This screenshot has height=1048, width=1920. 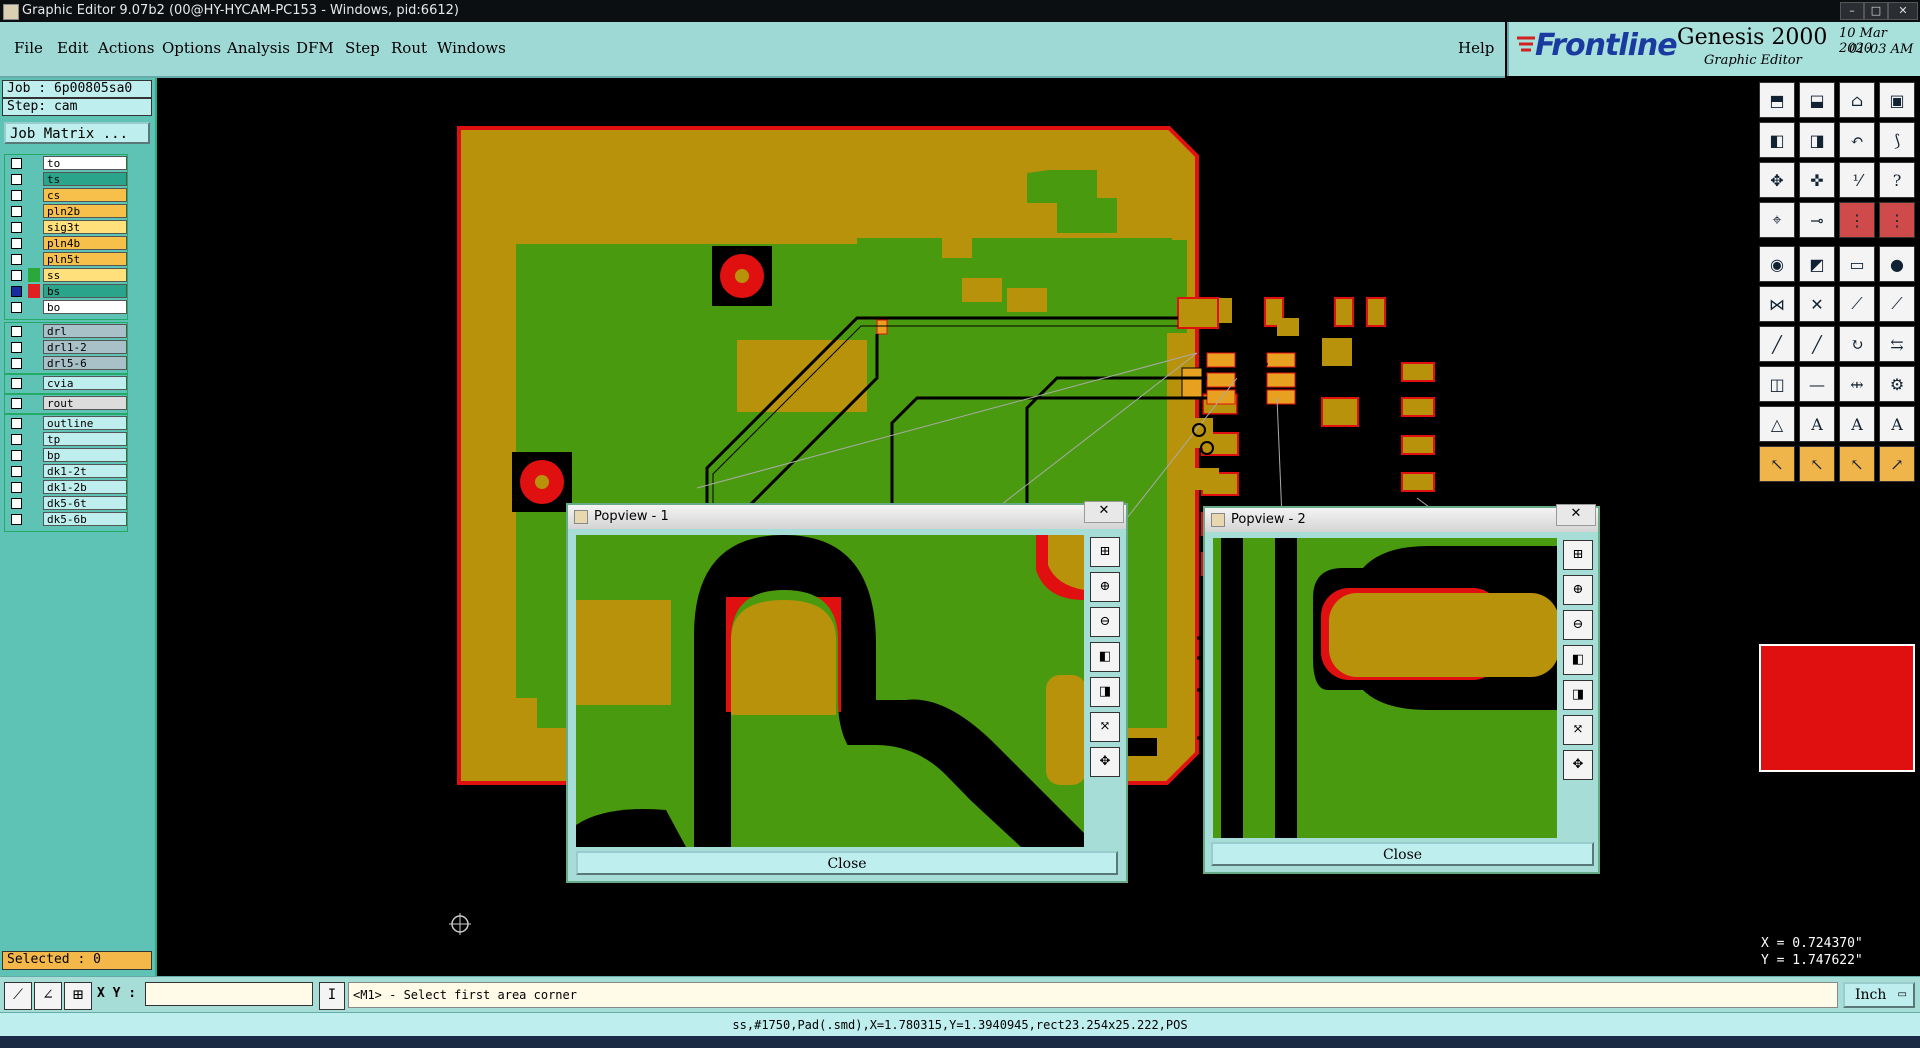 I want to click on measure-icon: ⇹, so click(x=1857, y=384).